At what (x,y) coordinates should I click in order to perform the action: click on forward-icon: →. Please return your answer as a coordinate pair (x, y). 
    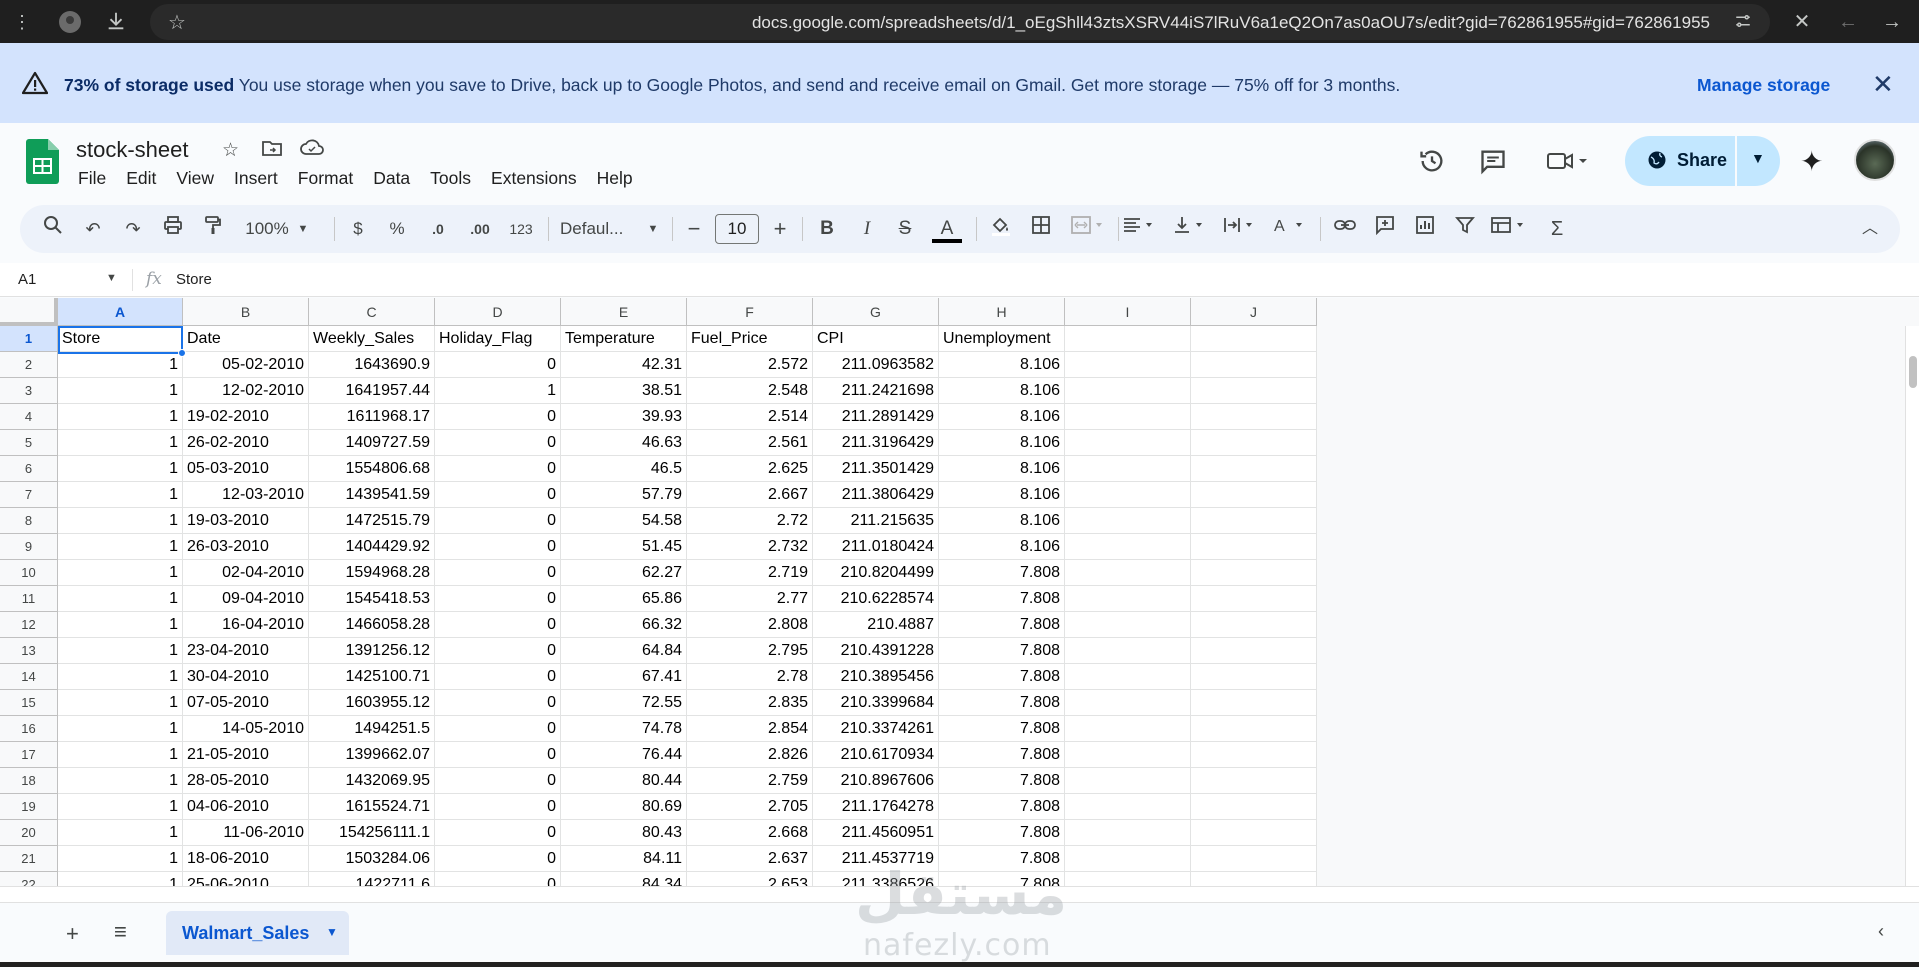
    Looking at the image, I should click on (1892, 22).